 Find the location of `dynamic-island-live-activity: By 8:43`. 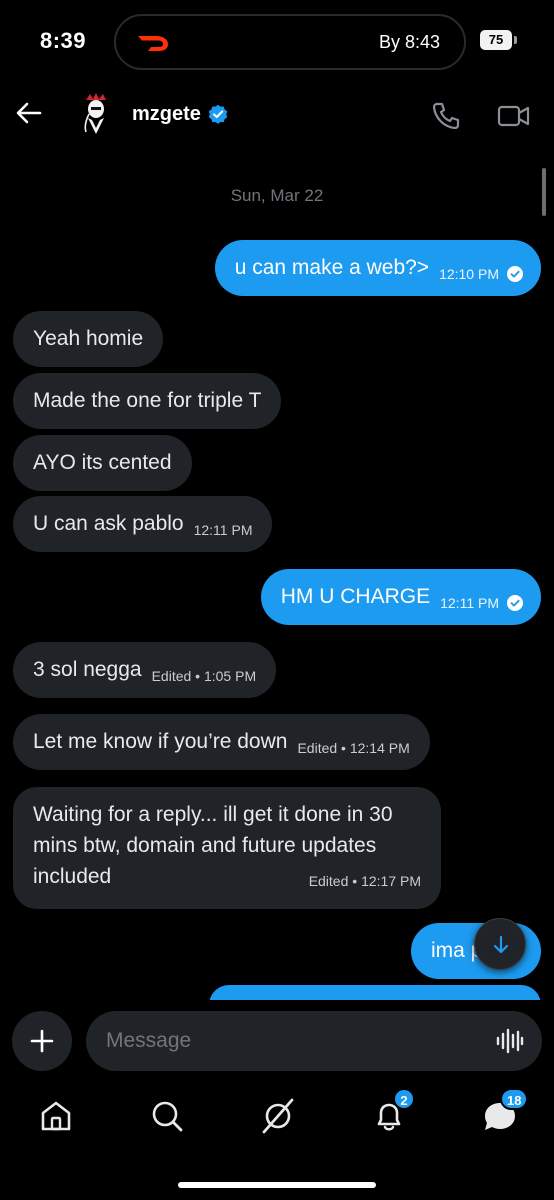

dynamic-island-live-activity: By 8:43 is located at coordinates (290, 42).